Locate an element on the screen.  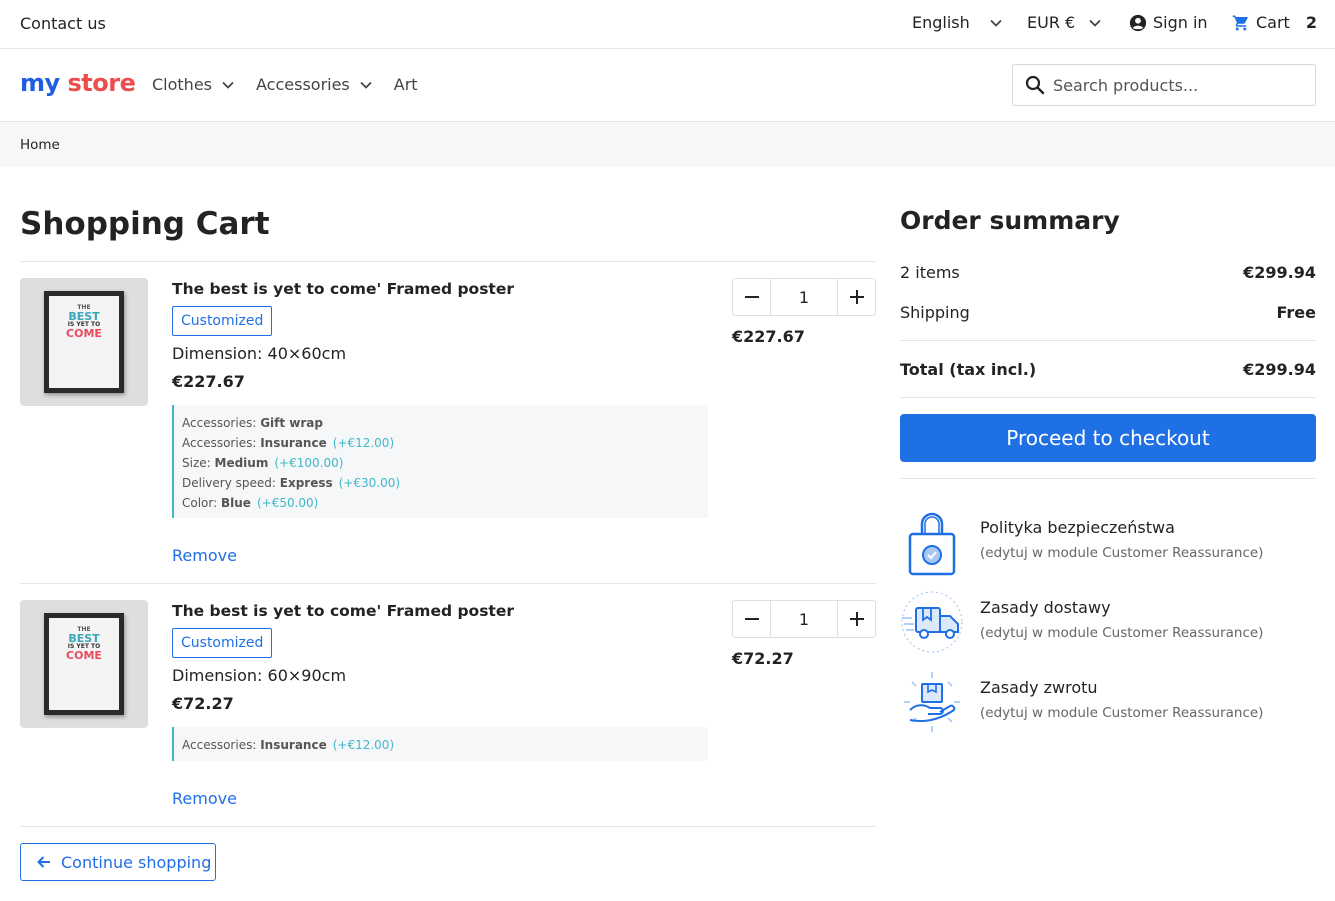
items-value: €299.94 is located at coordinates (1279, 272).